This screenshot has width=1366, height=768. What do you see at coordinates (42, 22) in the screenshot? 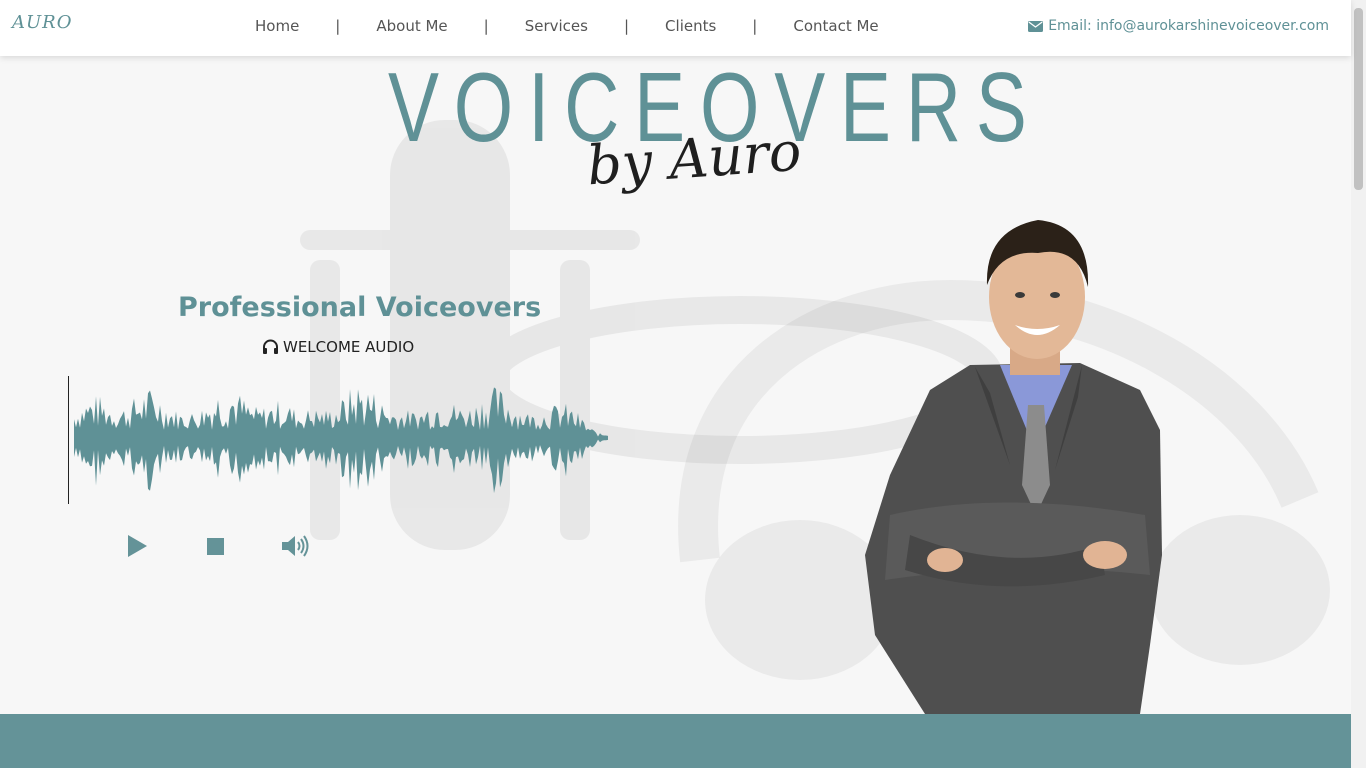
I see `site-logo: AURO` at bounding box center [42, 22].